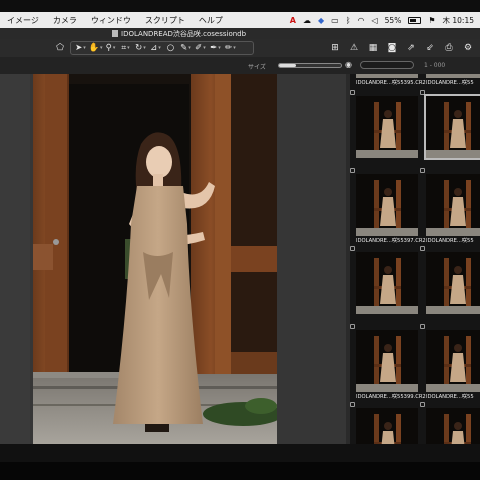 Image resolution: width=480 pixels, height=480 pixels. Describe the element at coordinates (307, 20) in the screenshot. I see `cloud-icon: ☁` at that location.